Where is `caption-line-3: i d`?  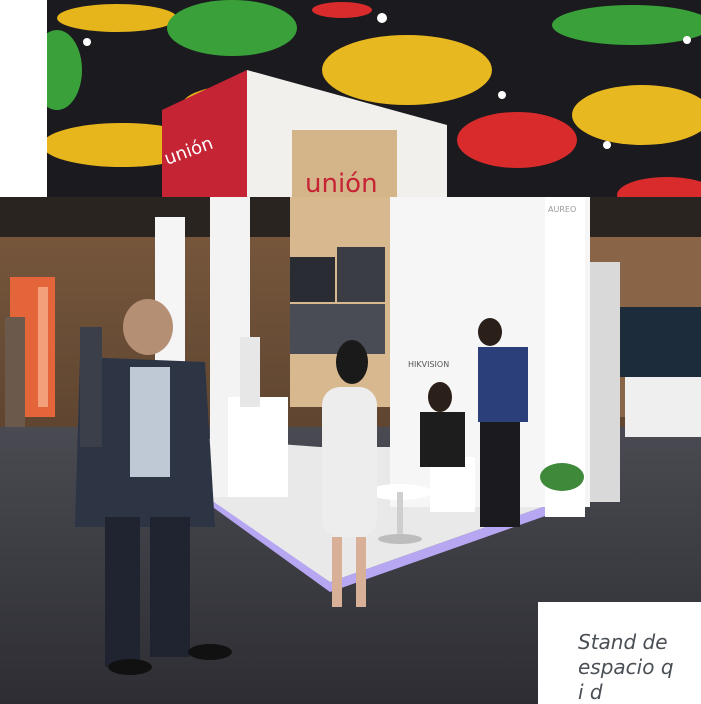
caption-line-3: i d is located at coordinates (590, 692).